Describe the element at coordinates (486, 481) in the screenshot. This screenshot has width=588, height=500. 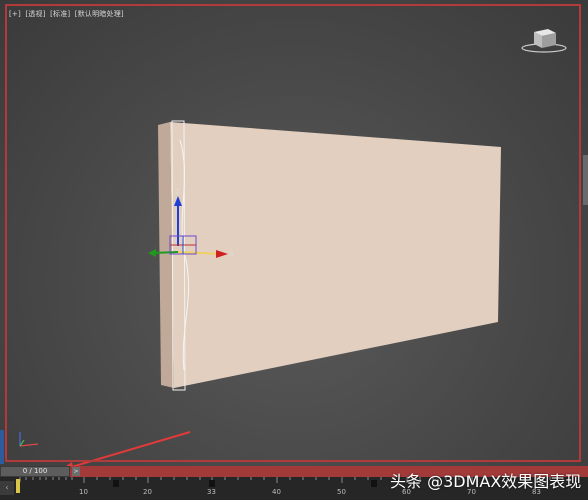
I see `watermark: 头条 @3DMAX效果图表现` at that location.